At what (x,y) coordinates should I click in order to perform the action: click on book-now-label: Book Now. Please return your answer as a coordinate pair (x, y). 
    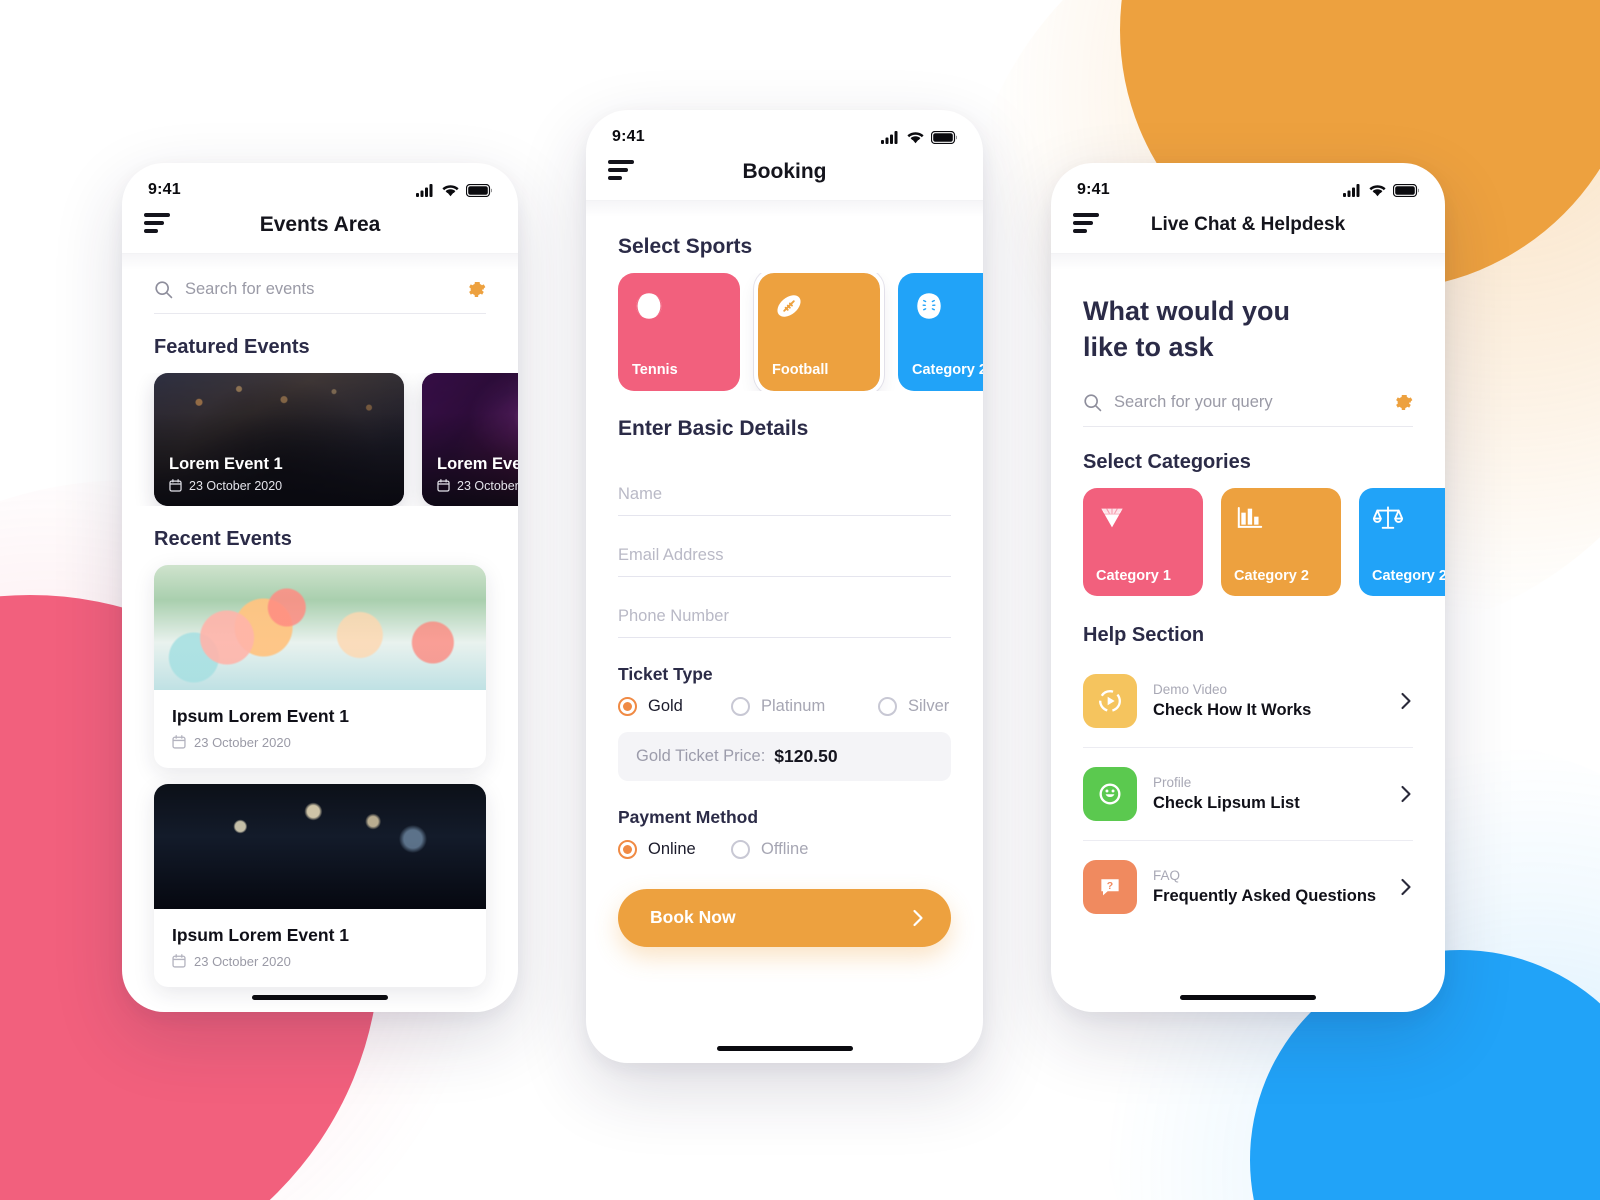
    Looking at the image, I should click on (693, 917).